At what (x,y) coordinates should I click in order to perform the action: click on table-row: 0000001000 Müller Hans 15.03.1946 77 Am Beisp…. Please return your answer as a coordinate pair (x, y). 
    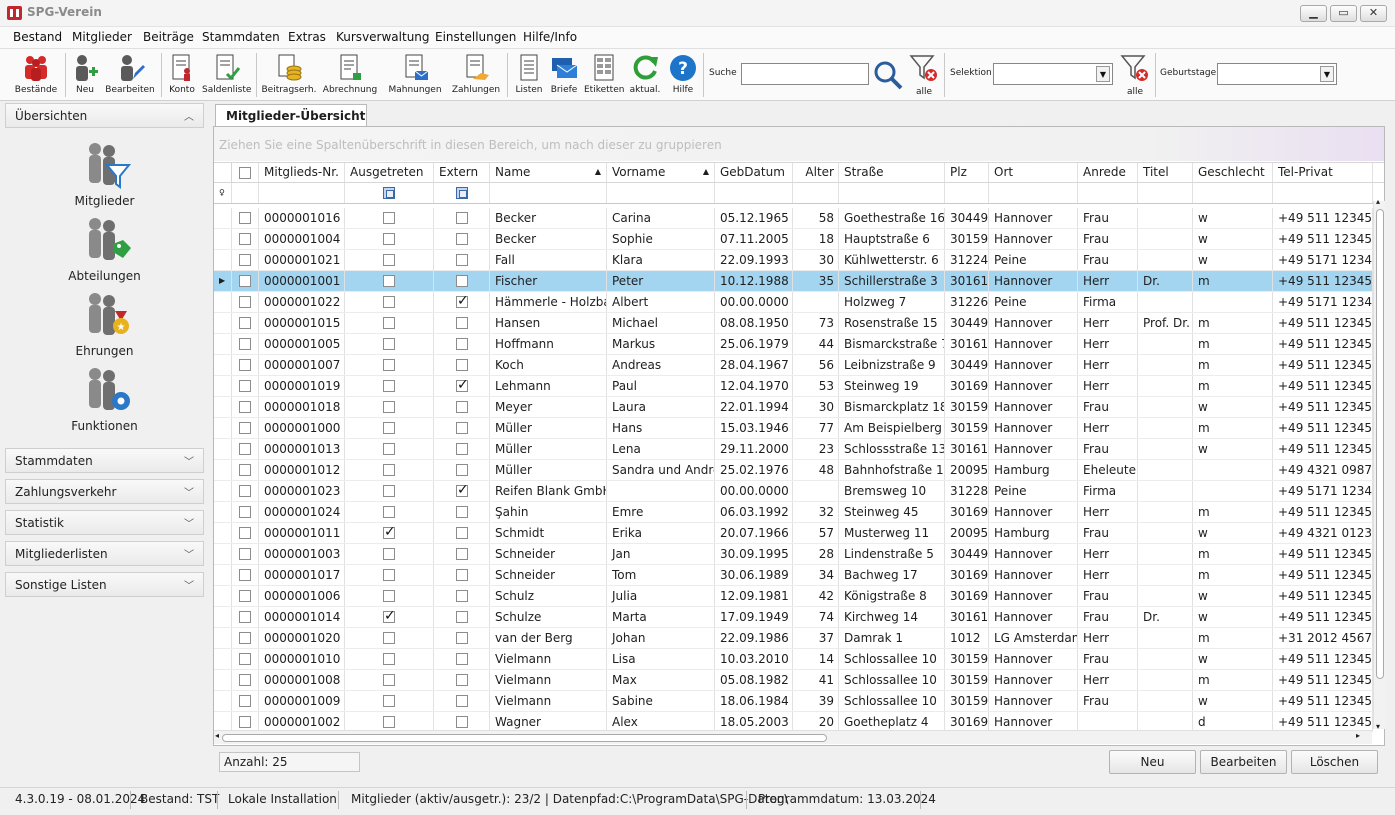
    Looking at the image, I should click on (794, 428).